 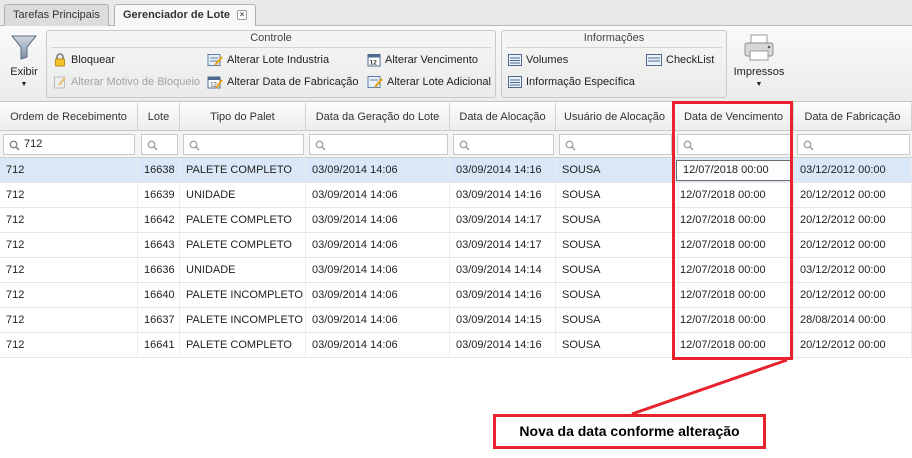 I want to click on filter-input-lote, so click(x=159, y=144).